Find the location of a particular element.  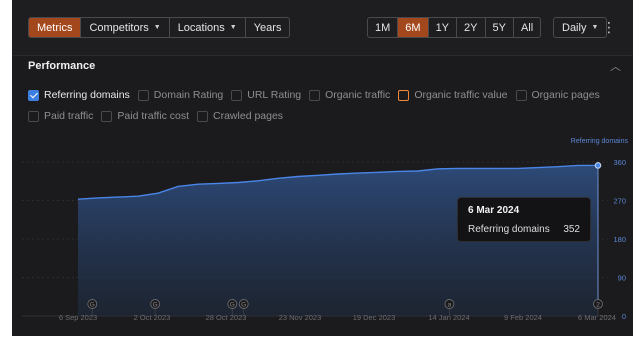

metric-label: URL Rating is located at coordinates (274, 95).